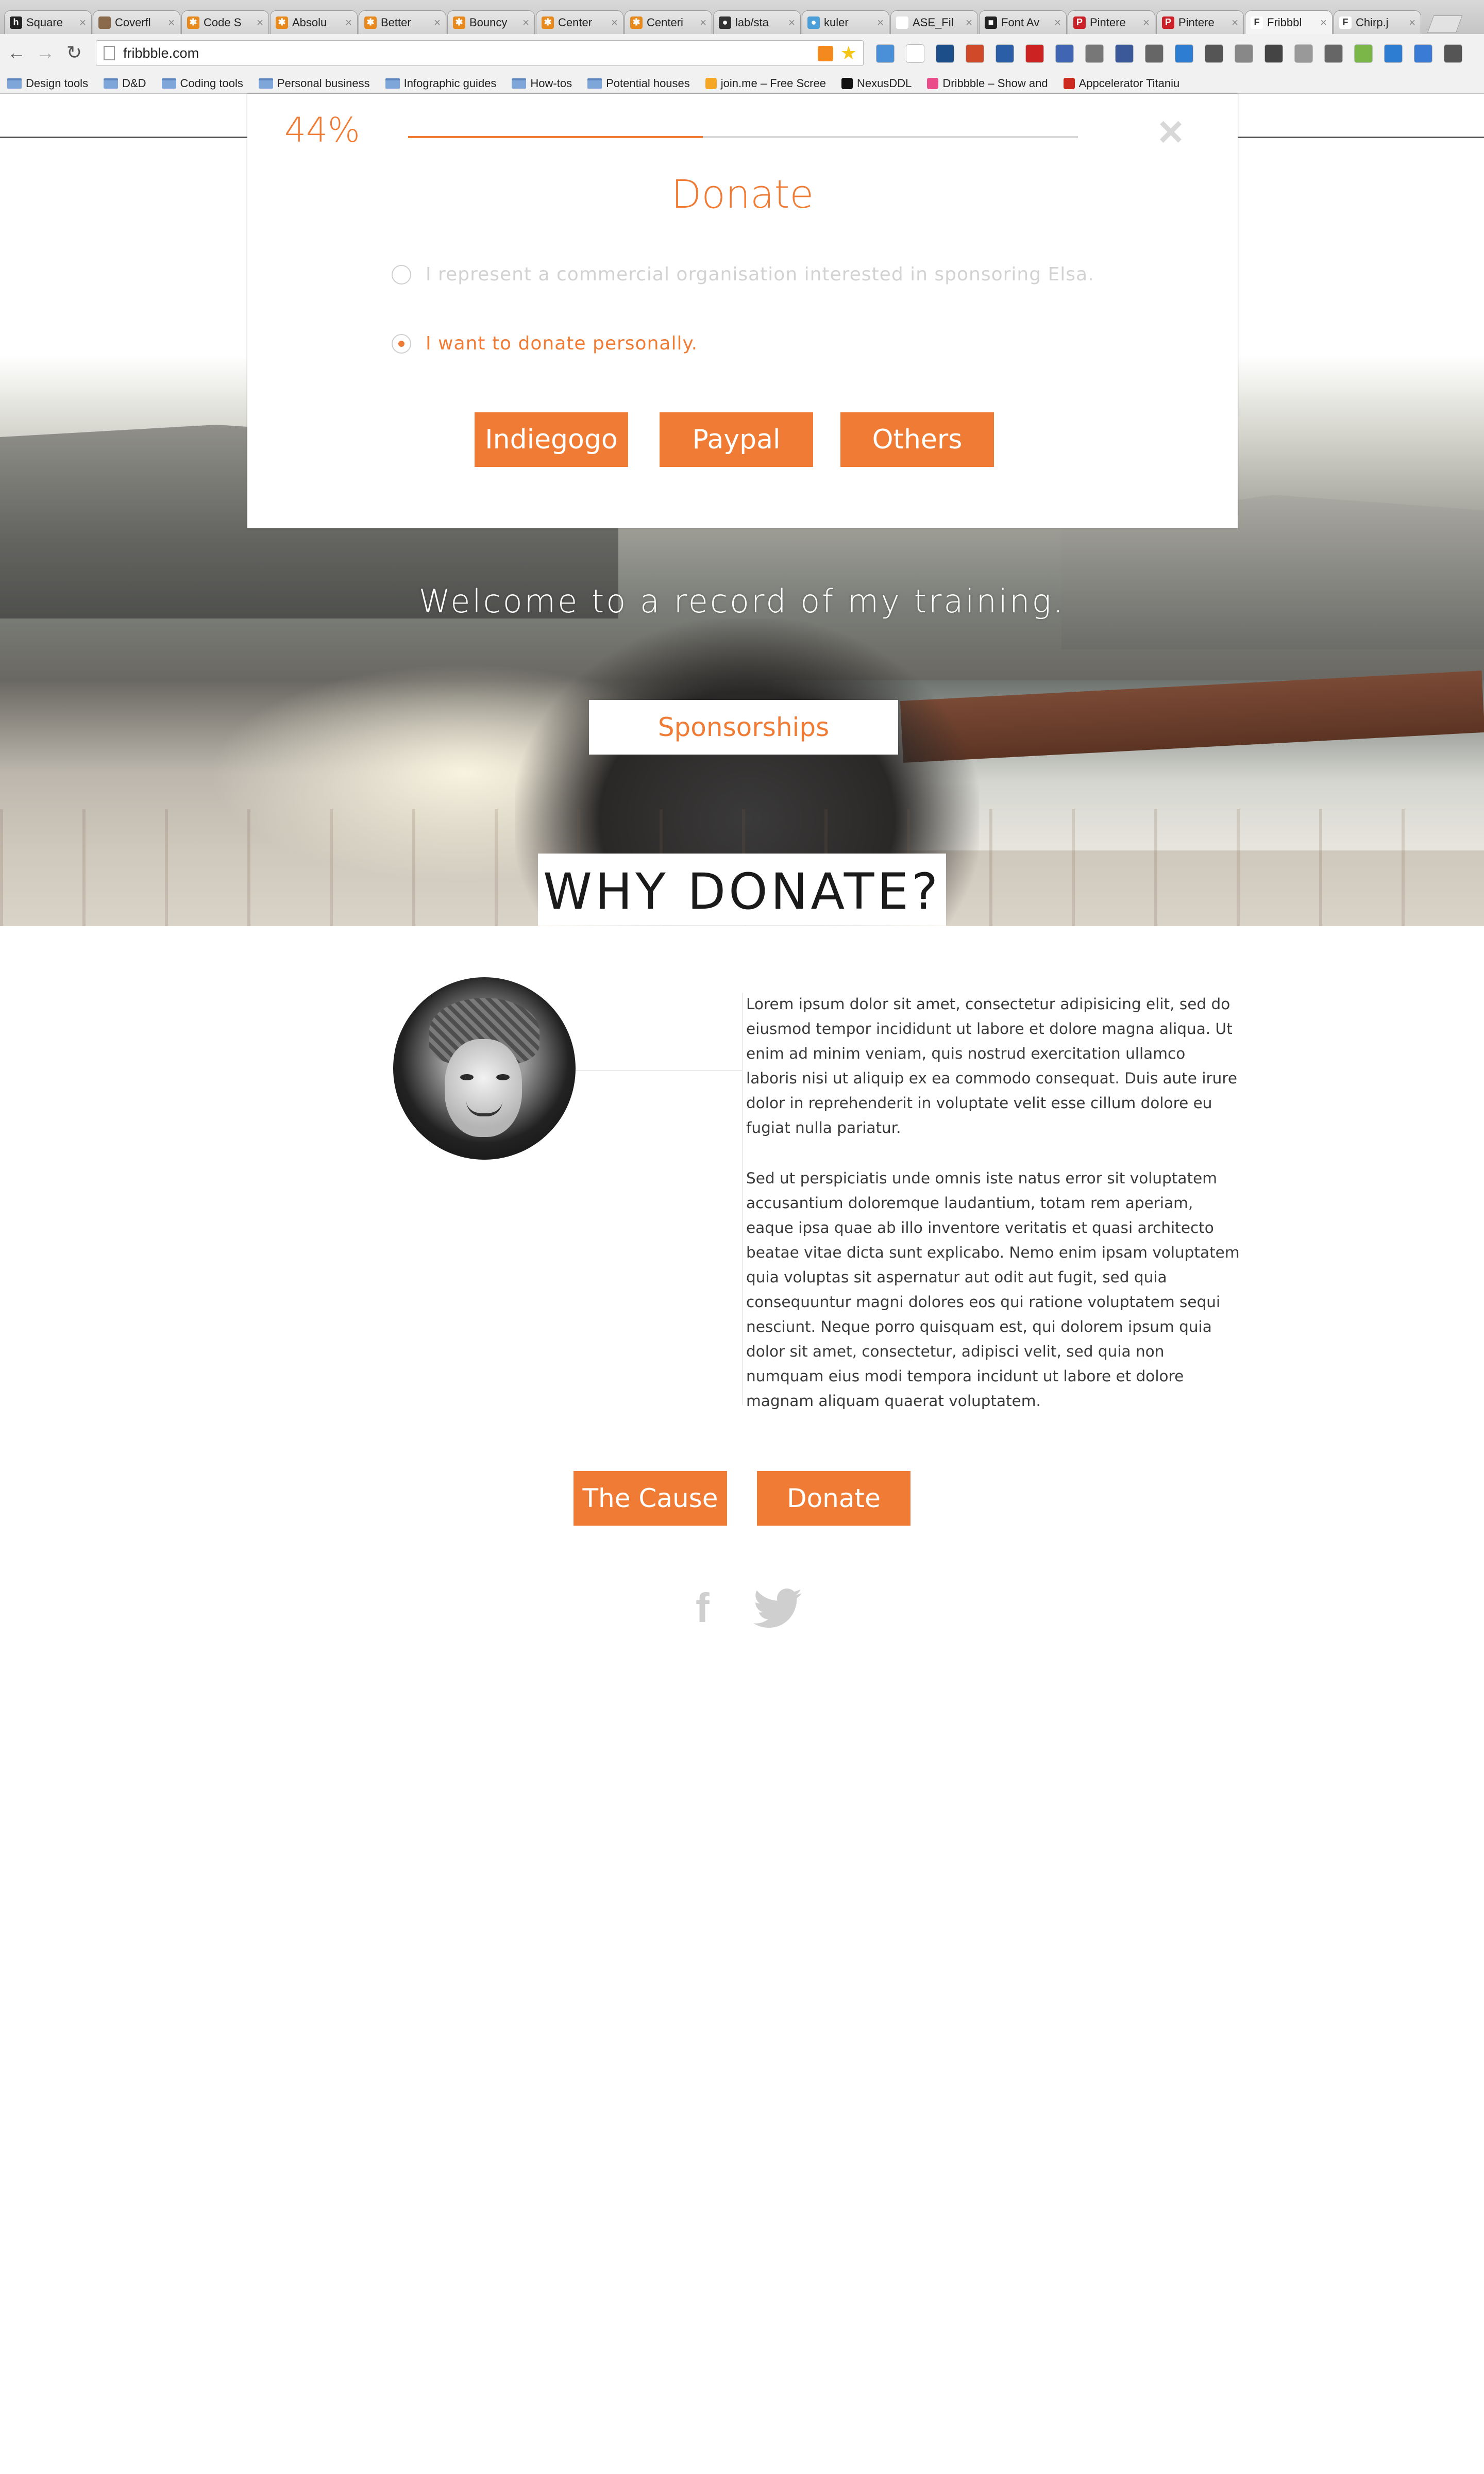 This screenshot has height=2474, width=1484. What do you see at coordinates (16, 52) in the screenshot?
I see `back-icon: ←` at bounding box center [16, 52].